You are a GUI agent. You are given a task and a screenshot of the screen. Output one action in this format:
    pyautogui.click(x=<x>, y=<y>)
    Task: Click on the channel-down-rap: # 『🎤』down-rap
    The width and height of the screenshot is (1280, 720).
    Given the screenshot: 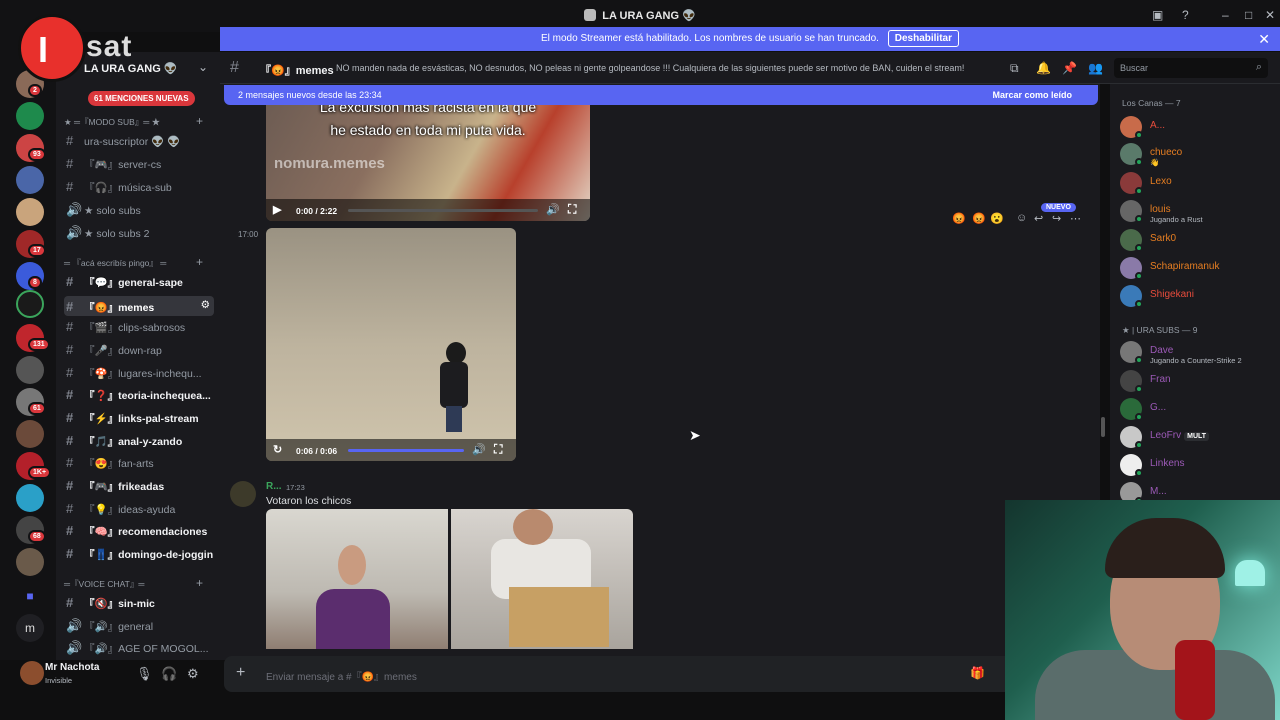 What is the action you would take?
    pyautogui.click(x=139, y=352)
    